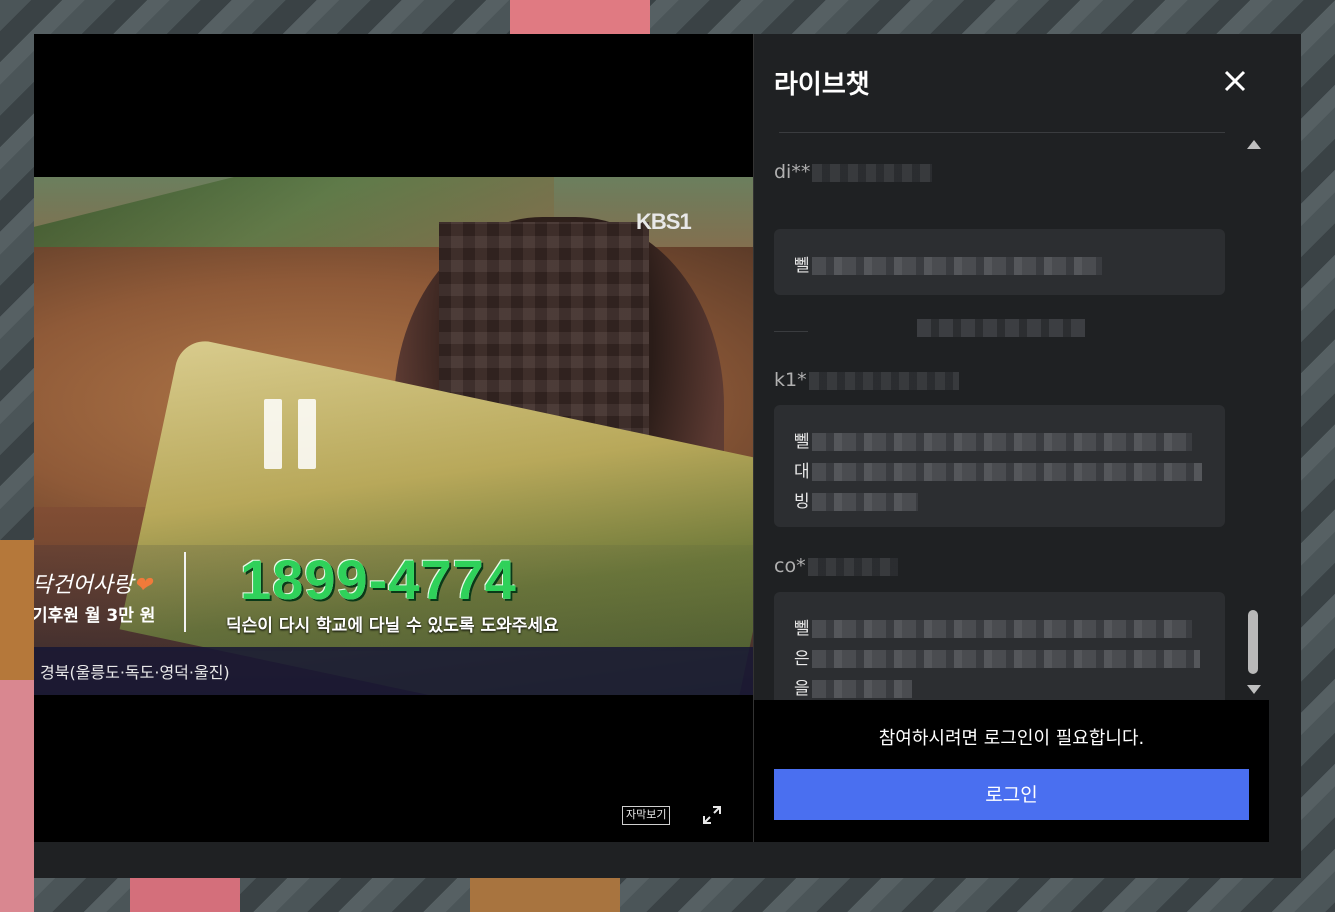 The height and width of the screenshot is (912, 1335). Describe the element at coordinates (646, 815) in the screenshot. I see `subtitle-button: 자막보기` at that location.